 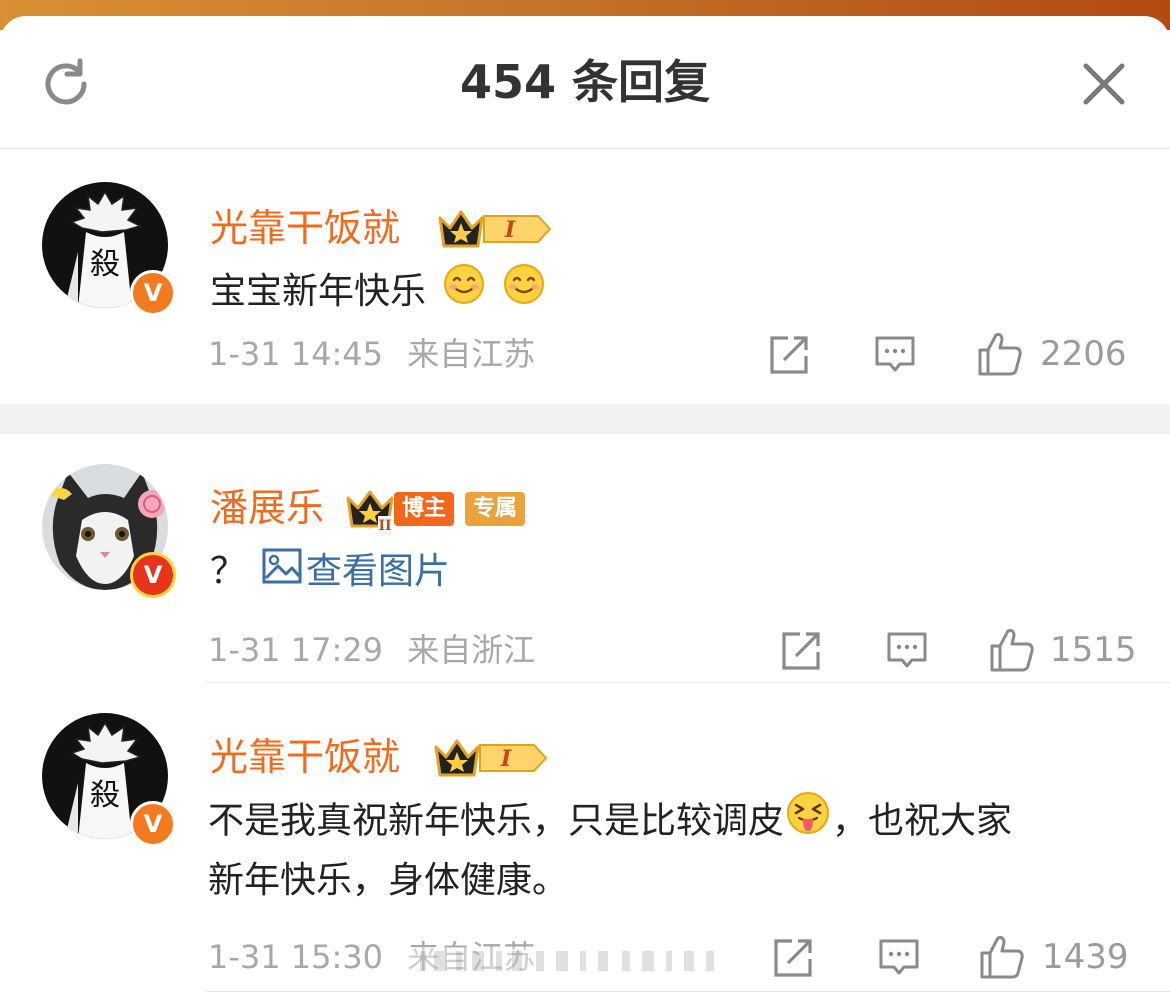 What do you see at coordinates (424, 509) in the screenshot?
I see `blogger-tag: 博主` at bounding box center [424, 509].